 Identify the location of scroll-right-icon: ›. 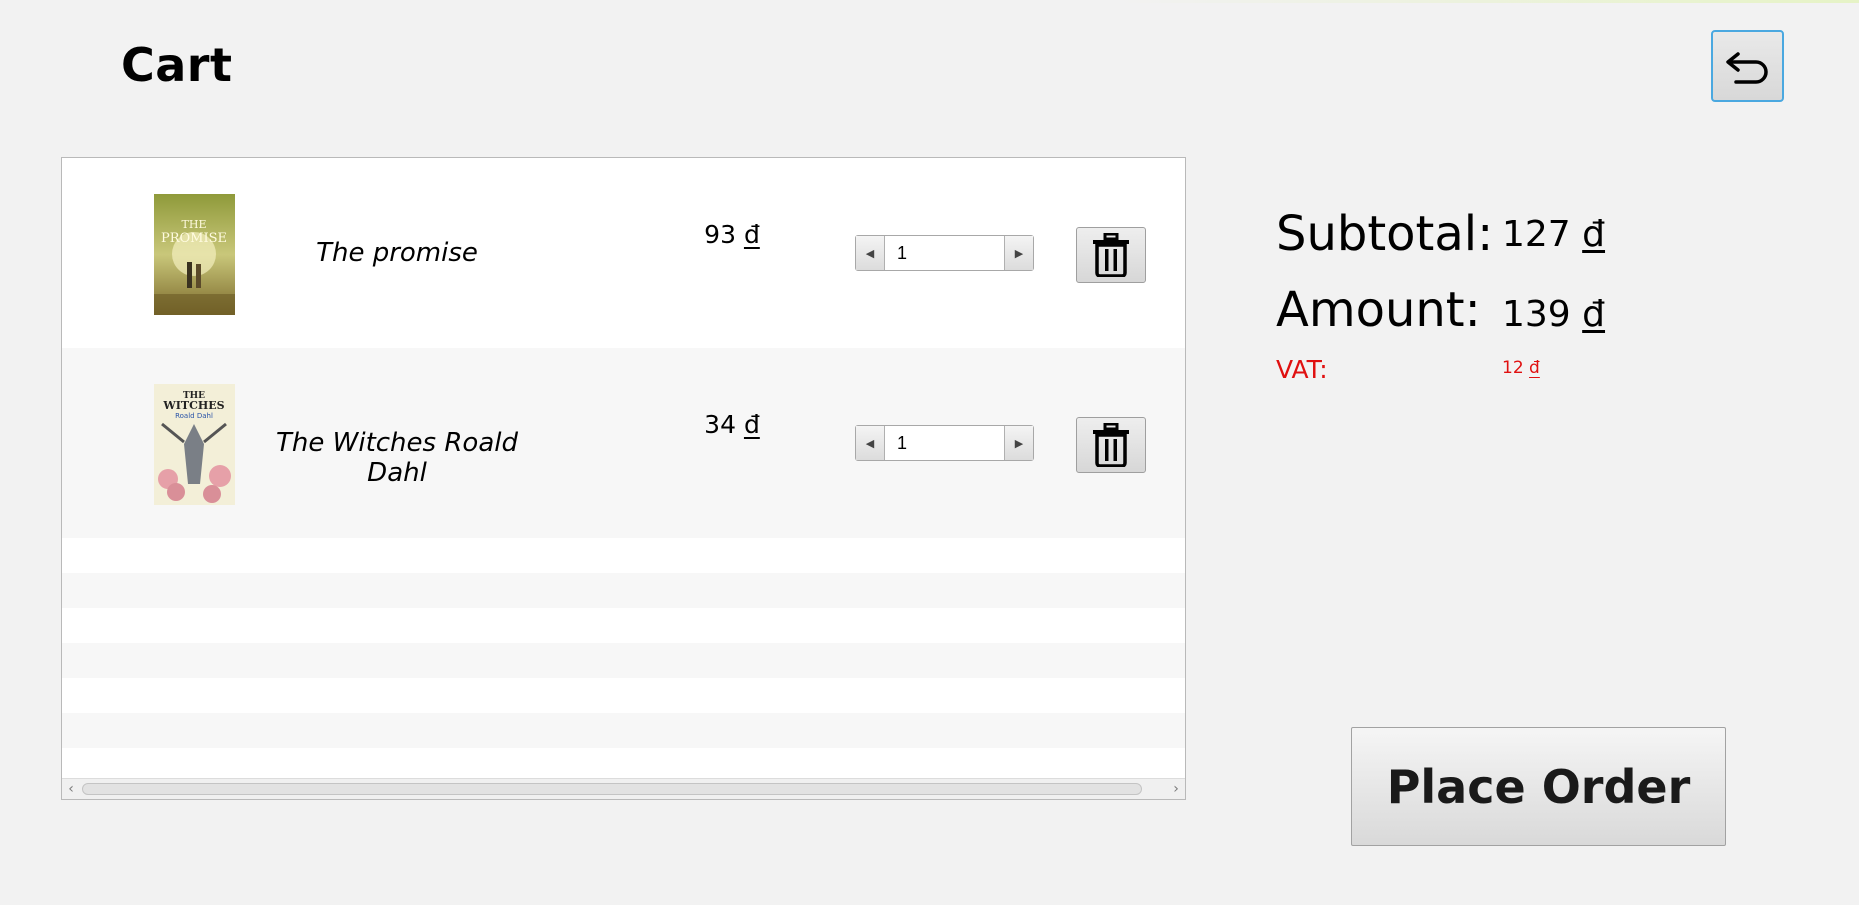
(1176, 789).